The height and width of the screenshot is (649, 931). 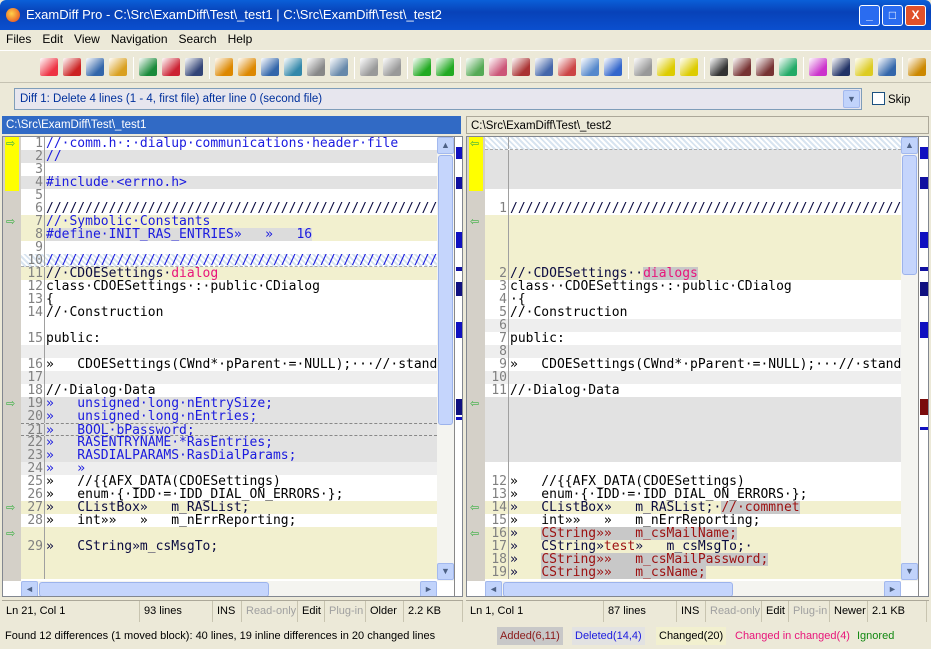 What do you see at coordinates (869, 15) in the screenshot?
I see `minimize-button: _` at bounding box center [869, 15].